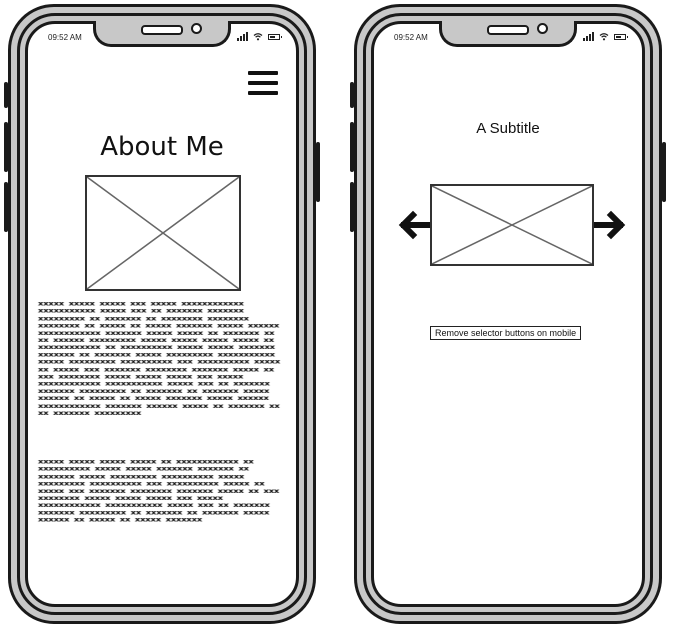  Describe the element at coordinates (506, 333) in the screenshot. I see `annotation-note: Remove selector buttons on mobile` at that location.